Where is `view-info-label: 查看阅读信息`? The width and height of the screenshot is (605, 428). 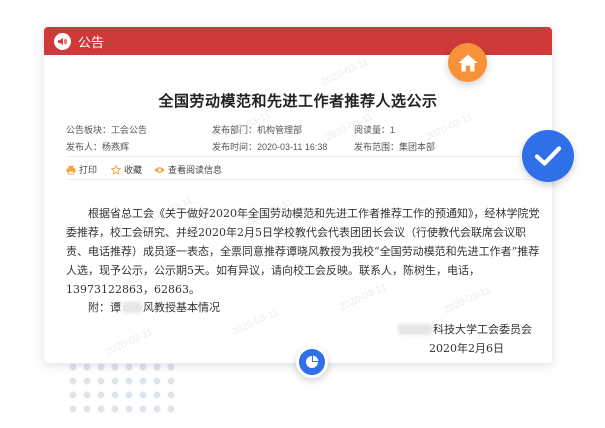
view-info-label: 查看阅读信息 is located at coordinates (195, 171).